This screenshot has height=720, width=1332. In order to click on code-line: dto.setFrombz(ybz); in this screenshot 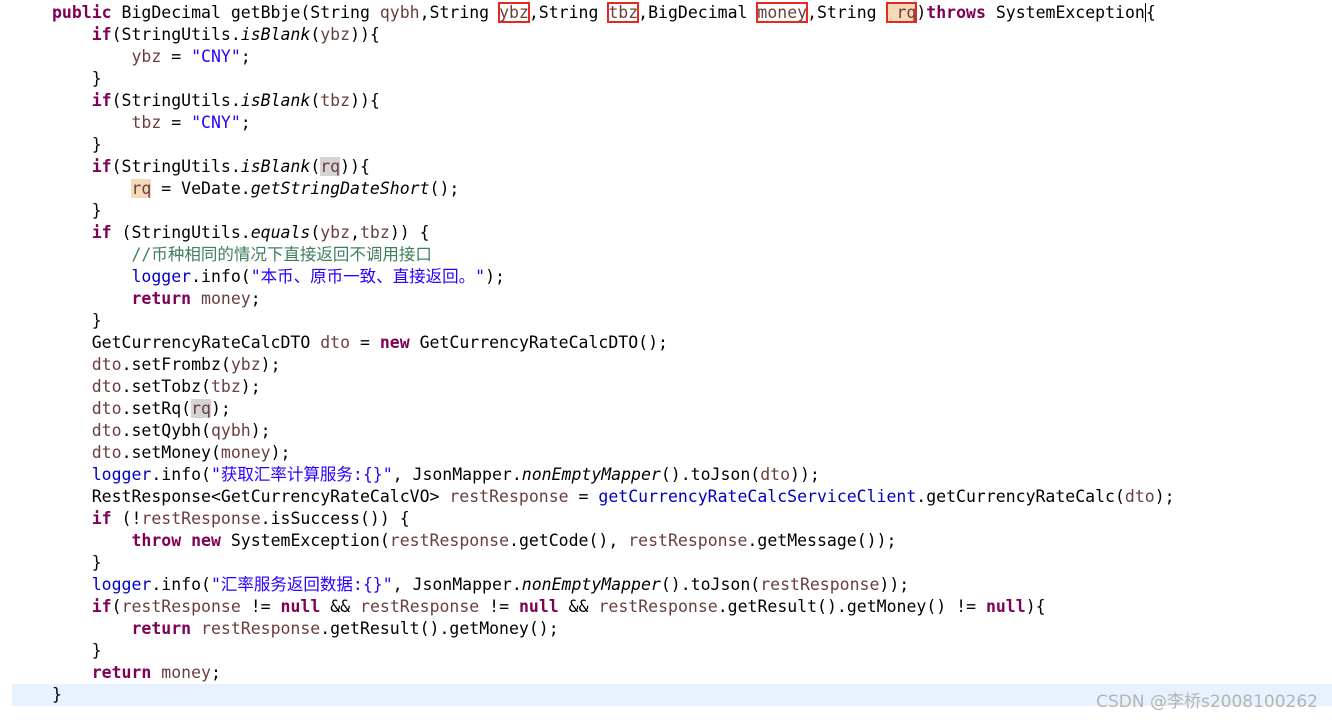, I will do `click(666, 365)`.